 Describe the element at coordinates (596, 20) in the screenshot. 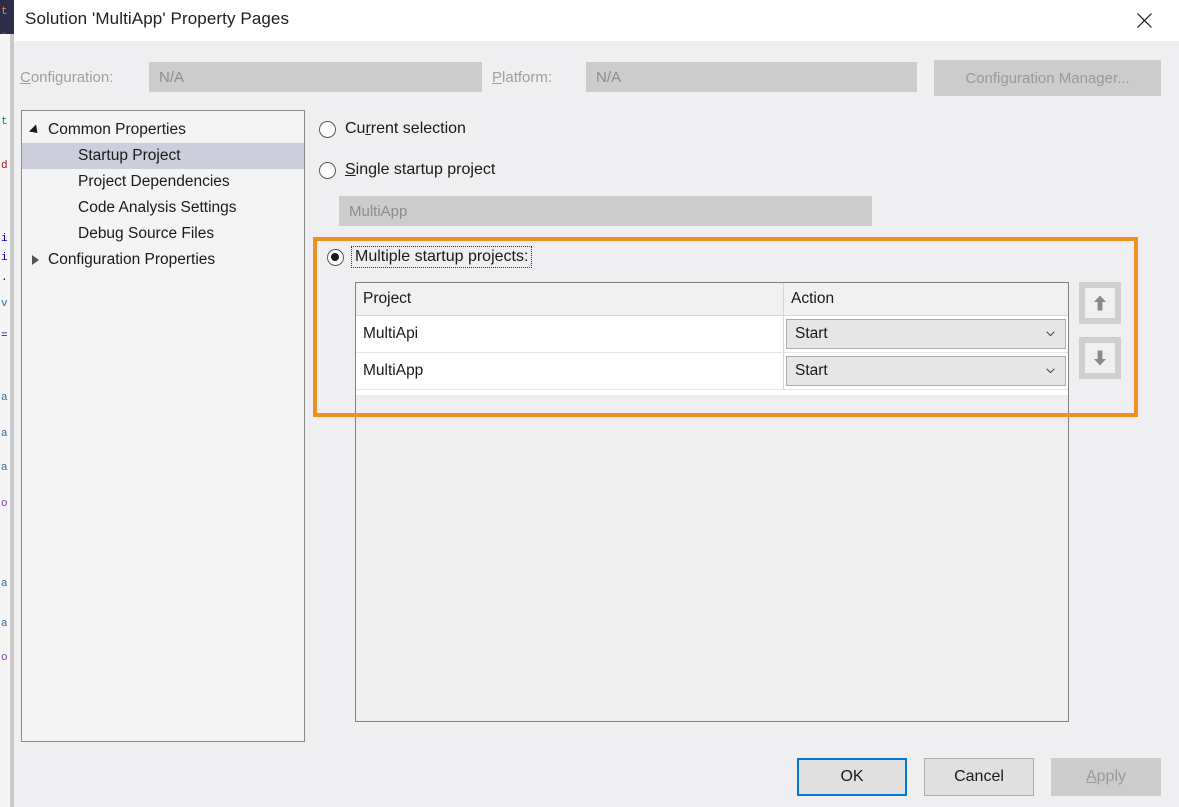

I see `dialog-titlebar: Solution 'MultiApp' Property Pages ?` at that location.